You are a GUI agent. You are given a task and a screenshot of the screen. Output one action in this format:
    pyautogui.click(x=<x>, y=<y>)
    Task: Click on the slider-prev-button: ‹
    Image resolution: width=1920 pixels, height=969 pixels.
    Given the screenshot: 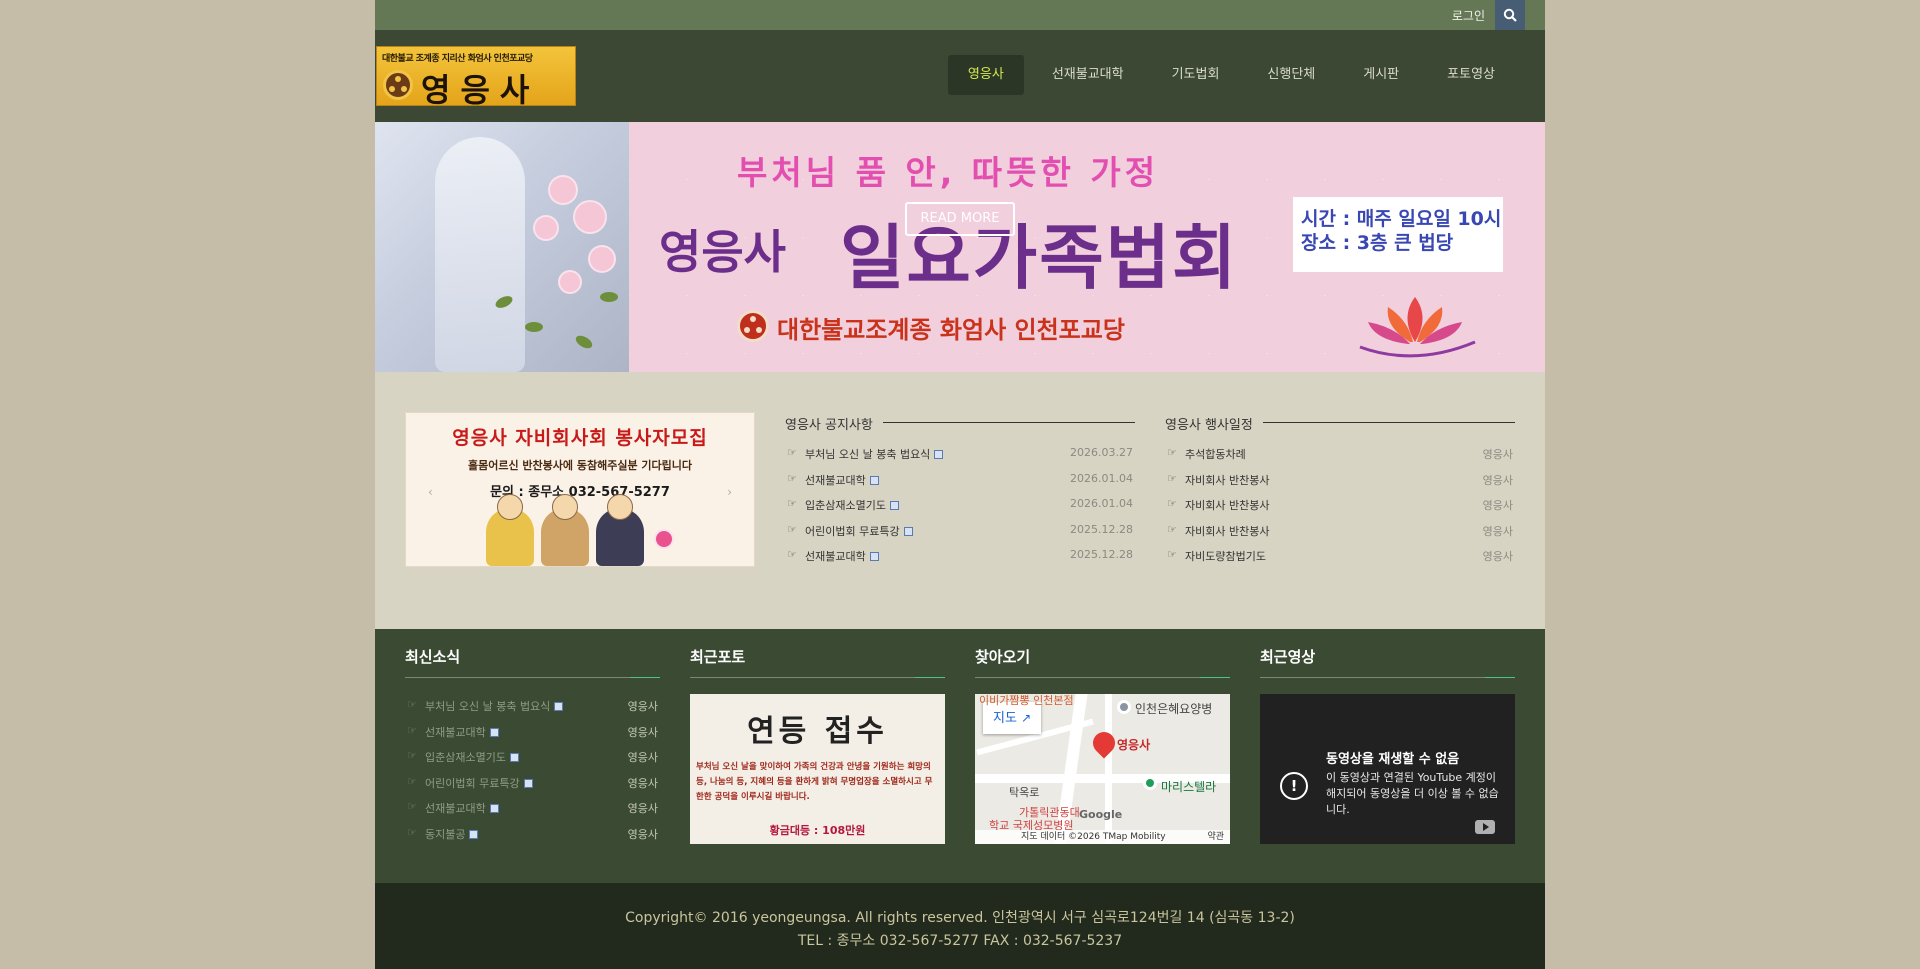 What is the action you would take?
    pyautogui.click(x=430, y=492)
    